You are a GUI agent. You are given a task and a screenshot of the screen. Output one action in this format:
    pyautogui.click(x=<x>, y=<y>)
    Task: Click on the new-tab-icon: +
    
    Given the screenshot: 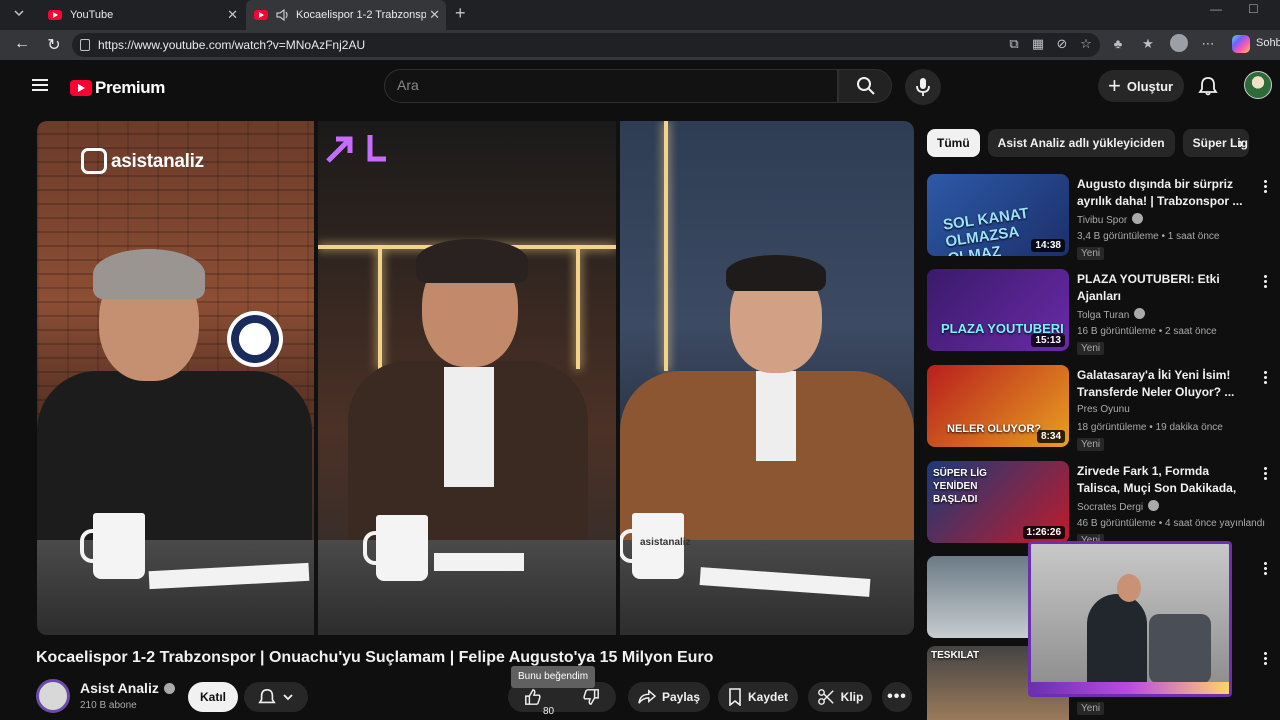 What is the action you would take?
    pyautogui.click(x=460, y=13)
    